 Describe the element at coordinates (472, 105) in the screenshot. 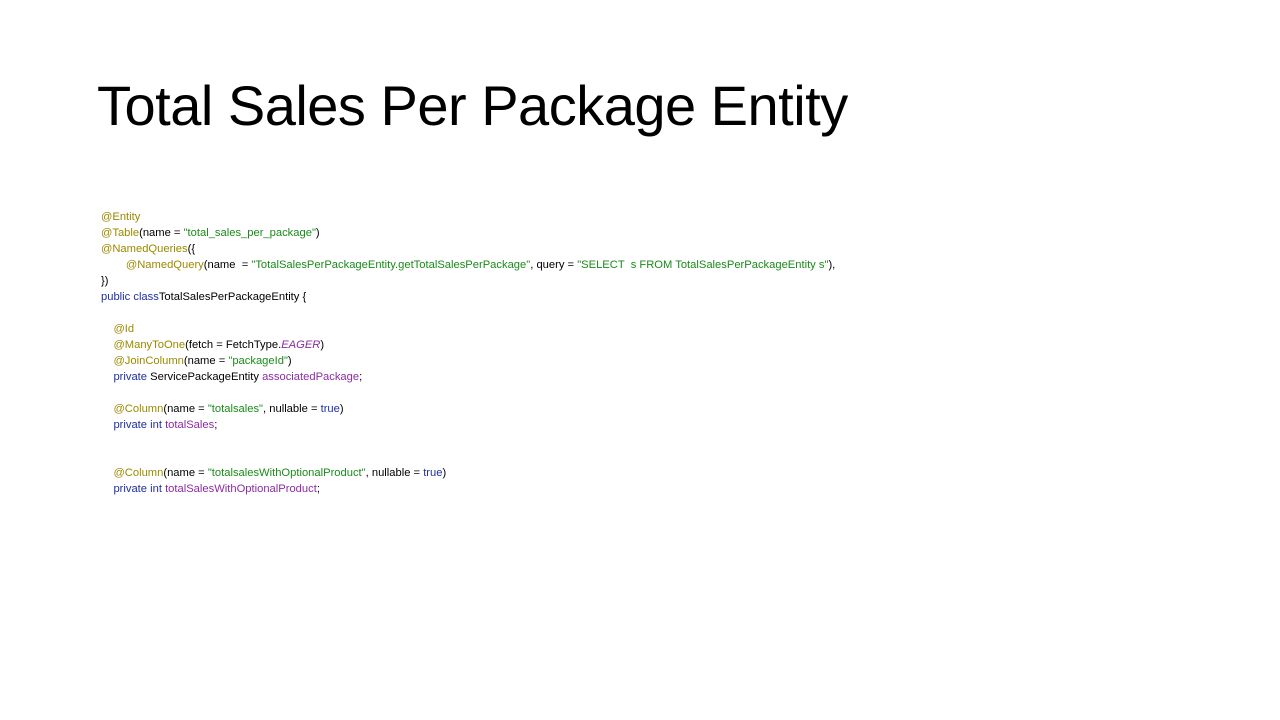

I see `slide-title: Total Sales Per Package Entity` at that location.